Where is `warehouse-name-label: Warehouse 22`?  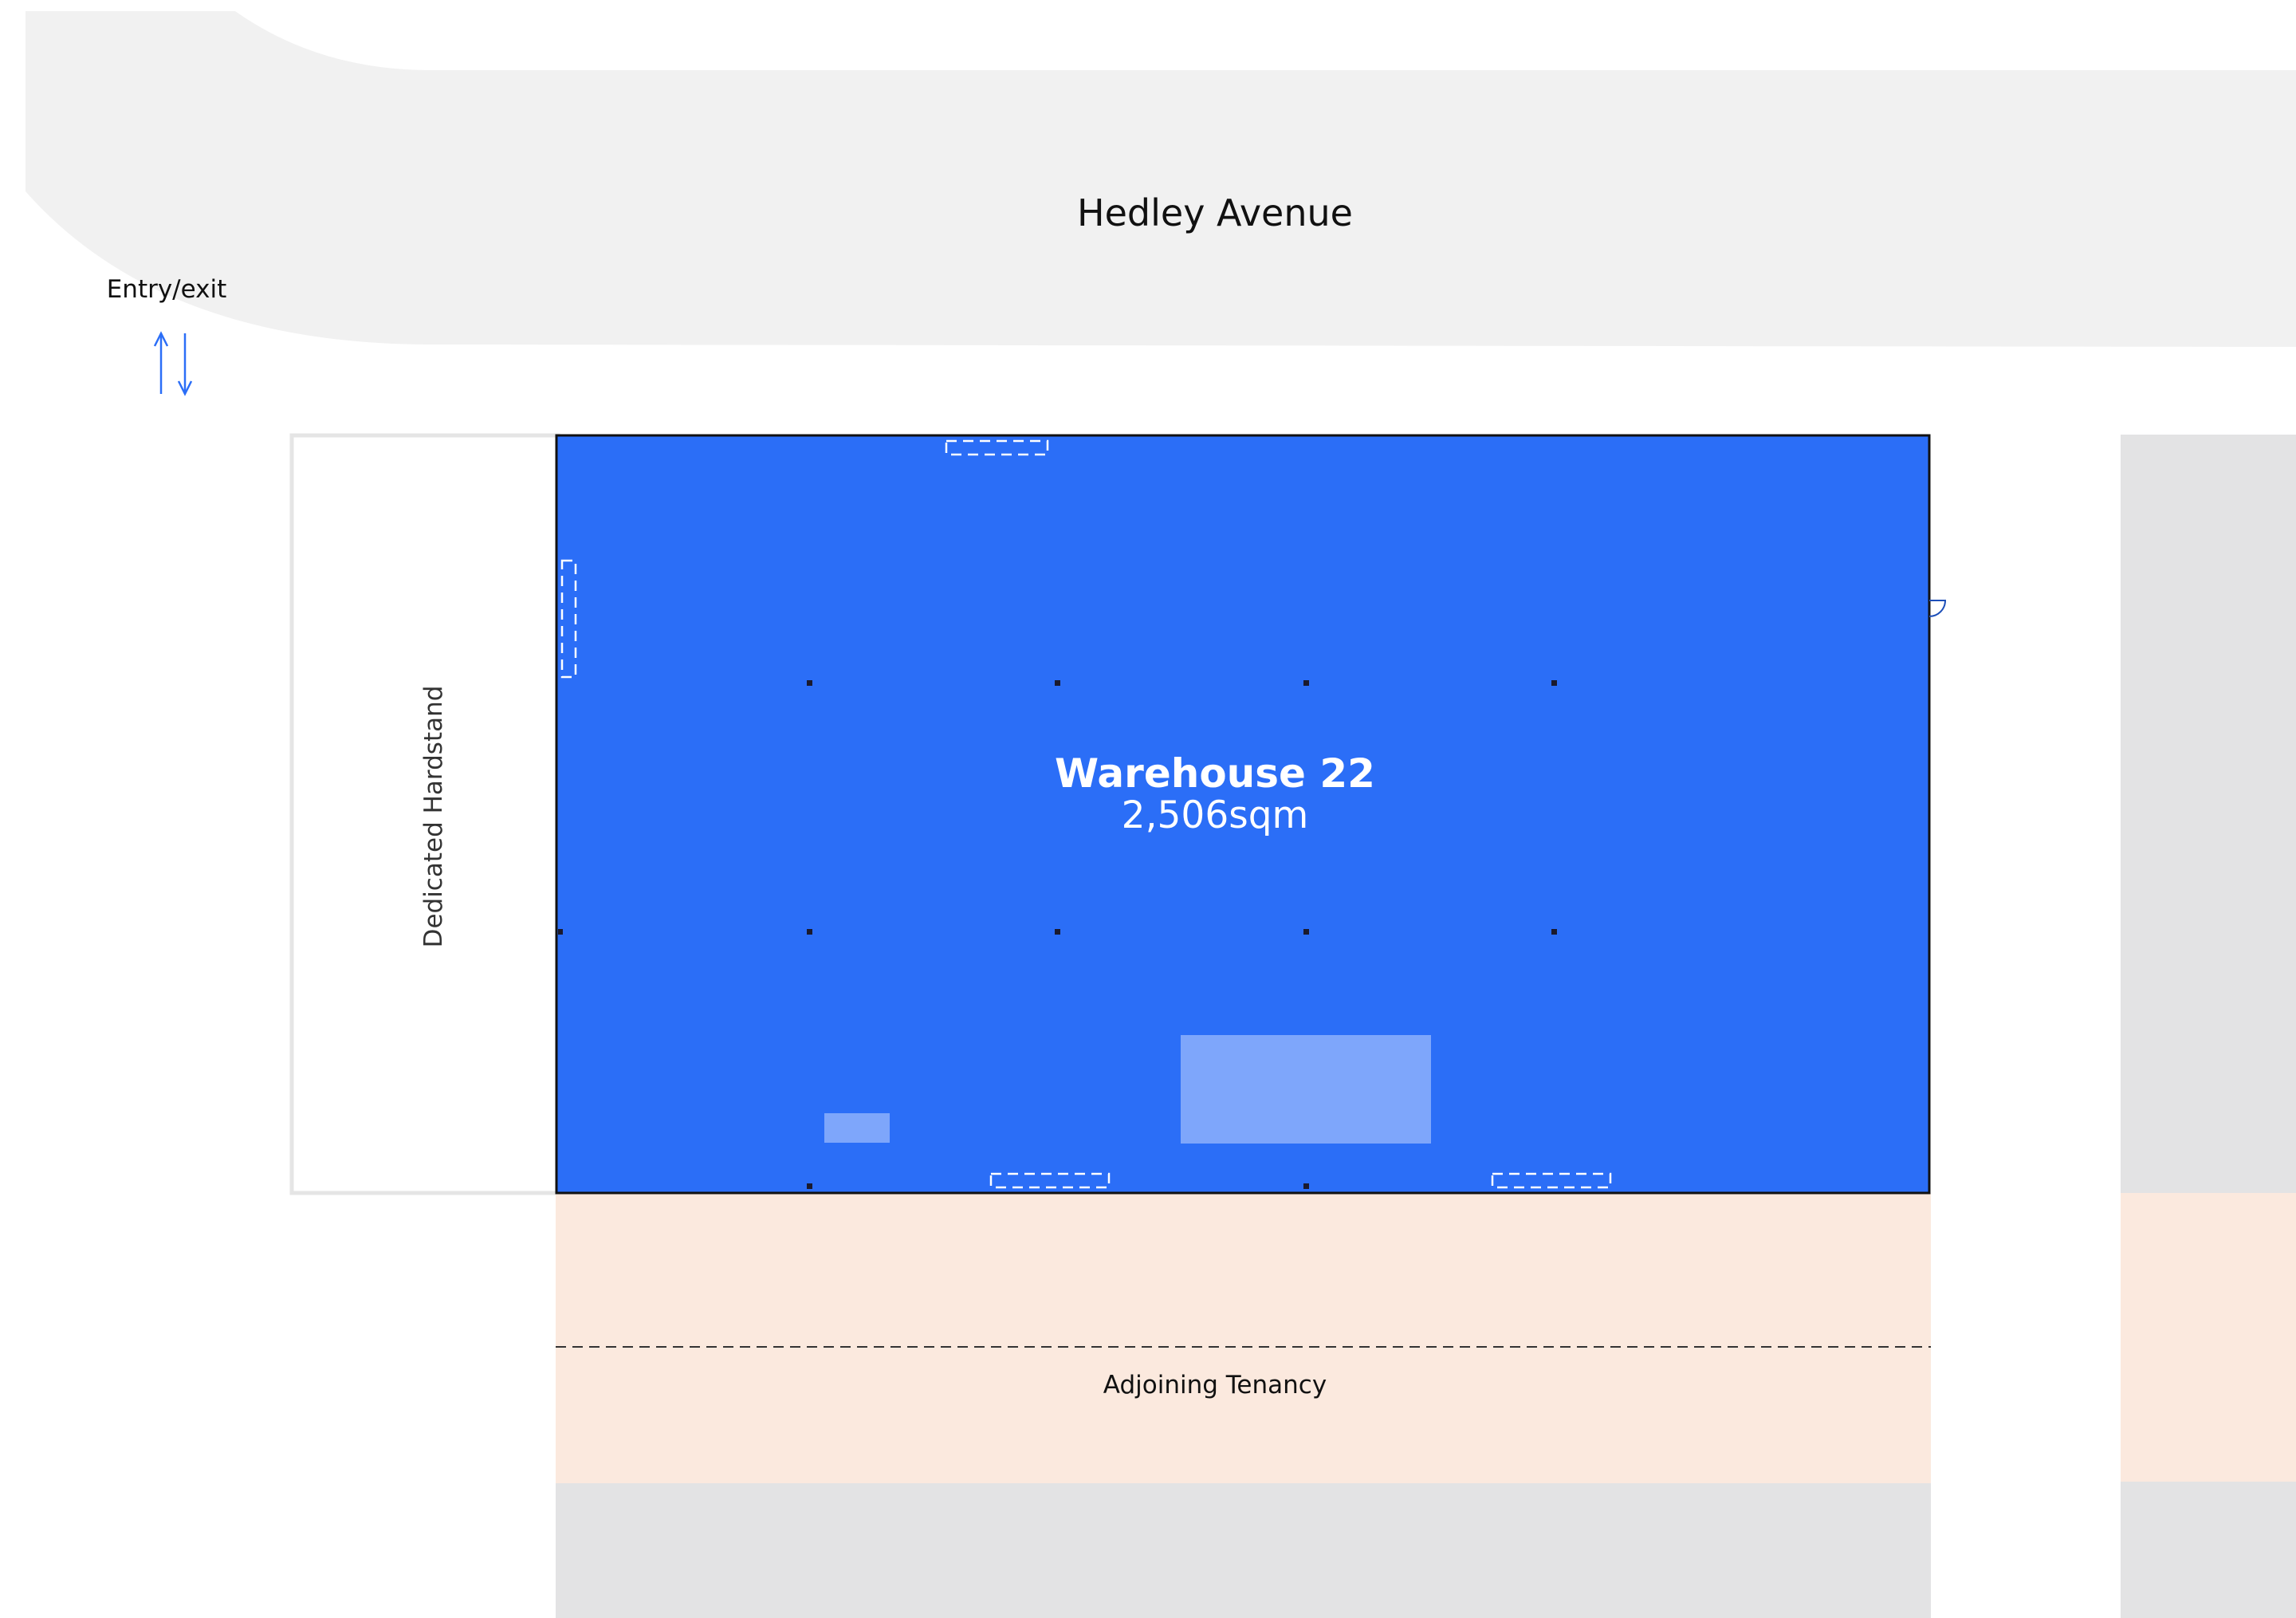
warehouse-name-label: Warehouse 22 is located at coordinates (1215, 773).